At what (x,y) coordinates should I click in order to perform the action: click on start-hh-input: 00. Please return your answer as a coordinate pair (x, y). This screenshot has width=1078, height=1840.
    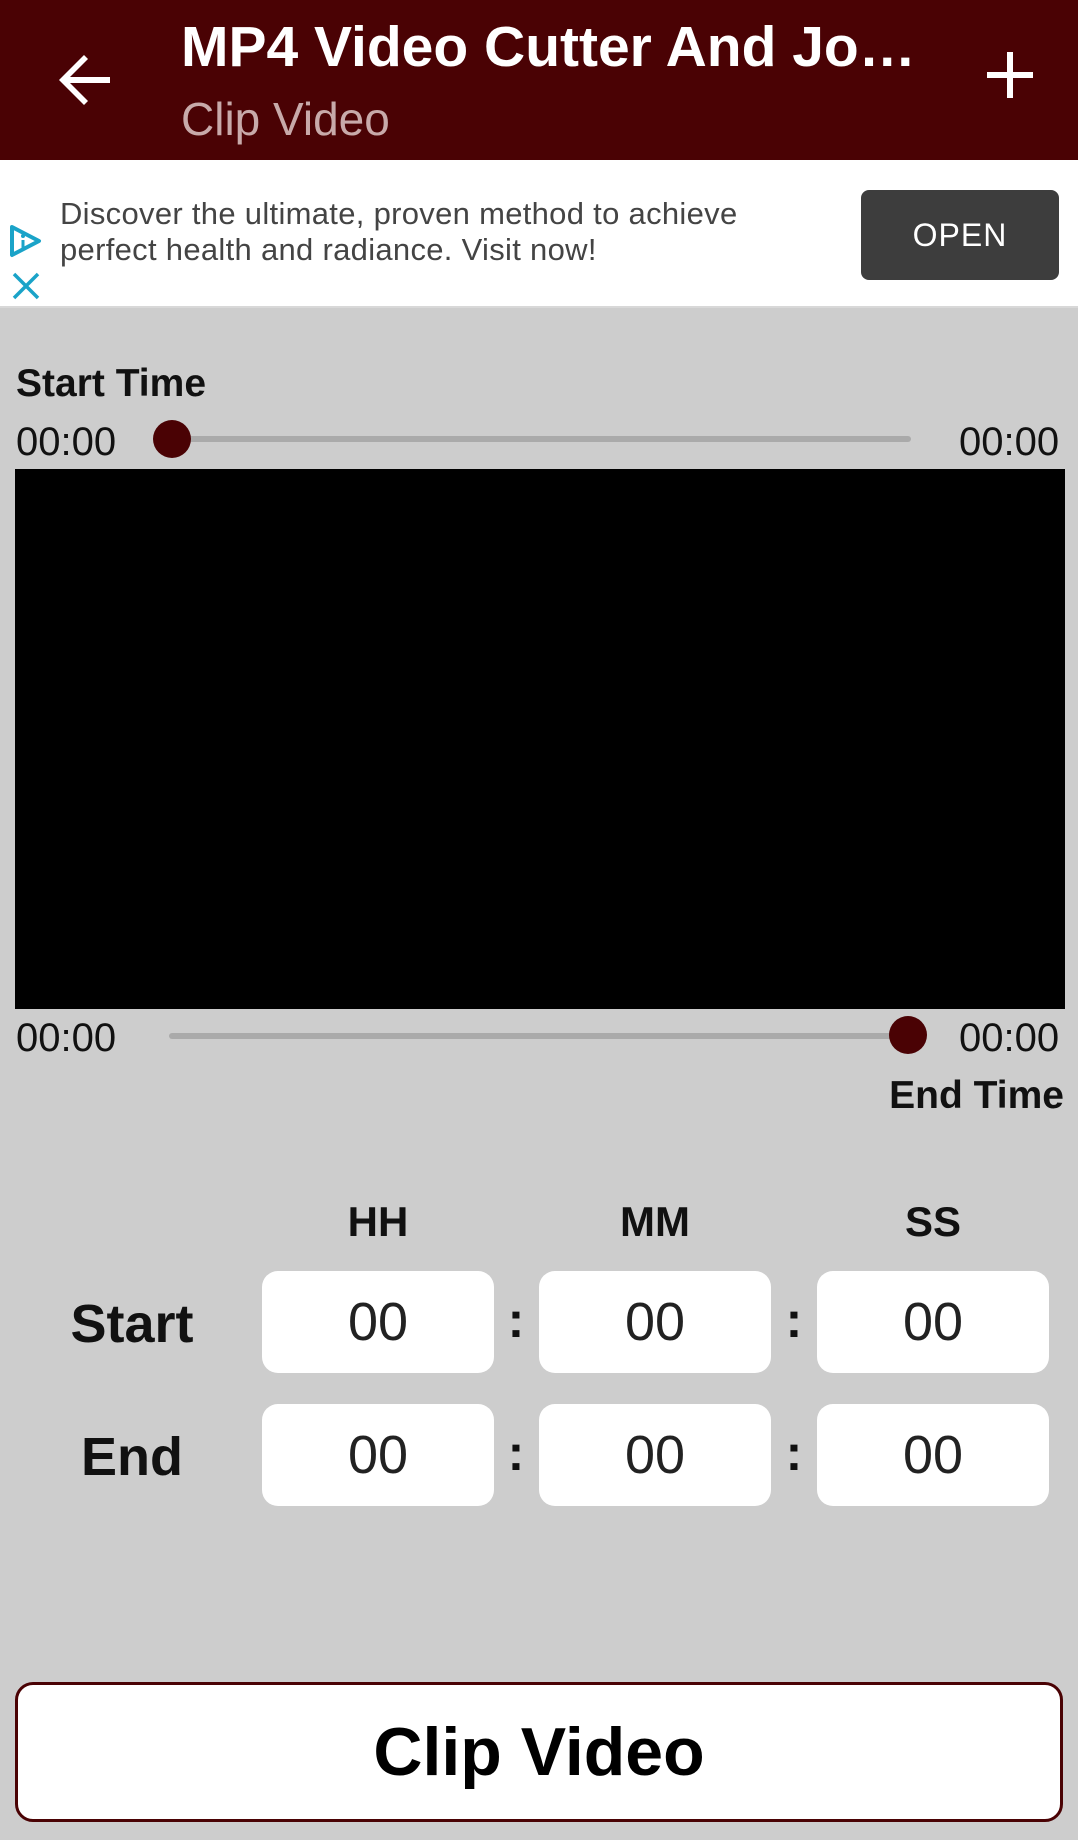
    Looking at the image, I should click on (378, 1322).